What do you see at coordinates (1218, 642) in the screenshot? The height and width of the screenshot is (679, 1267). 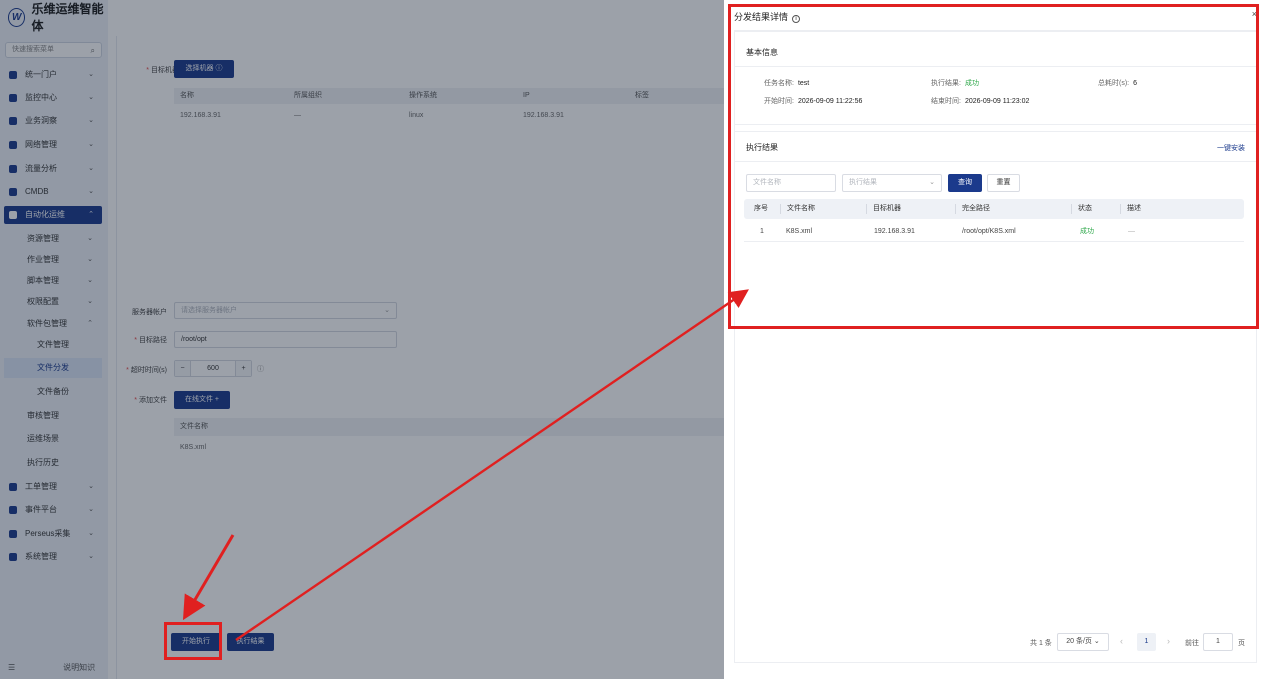 I see `goto-page-input: 1` at bounding box center [1218, 642].